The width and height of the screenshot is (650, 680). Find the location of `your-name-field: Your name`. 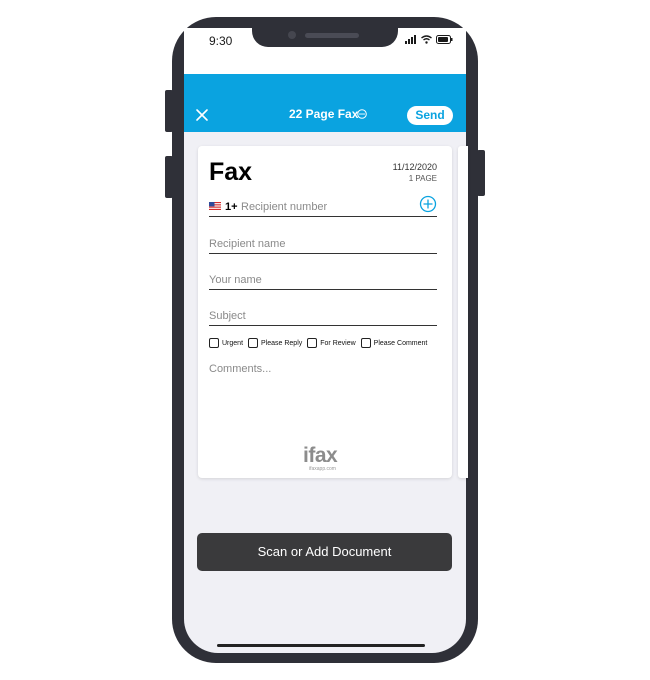

your-name-field: Your name is located at coordinates (323, 280).